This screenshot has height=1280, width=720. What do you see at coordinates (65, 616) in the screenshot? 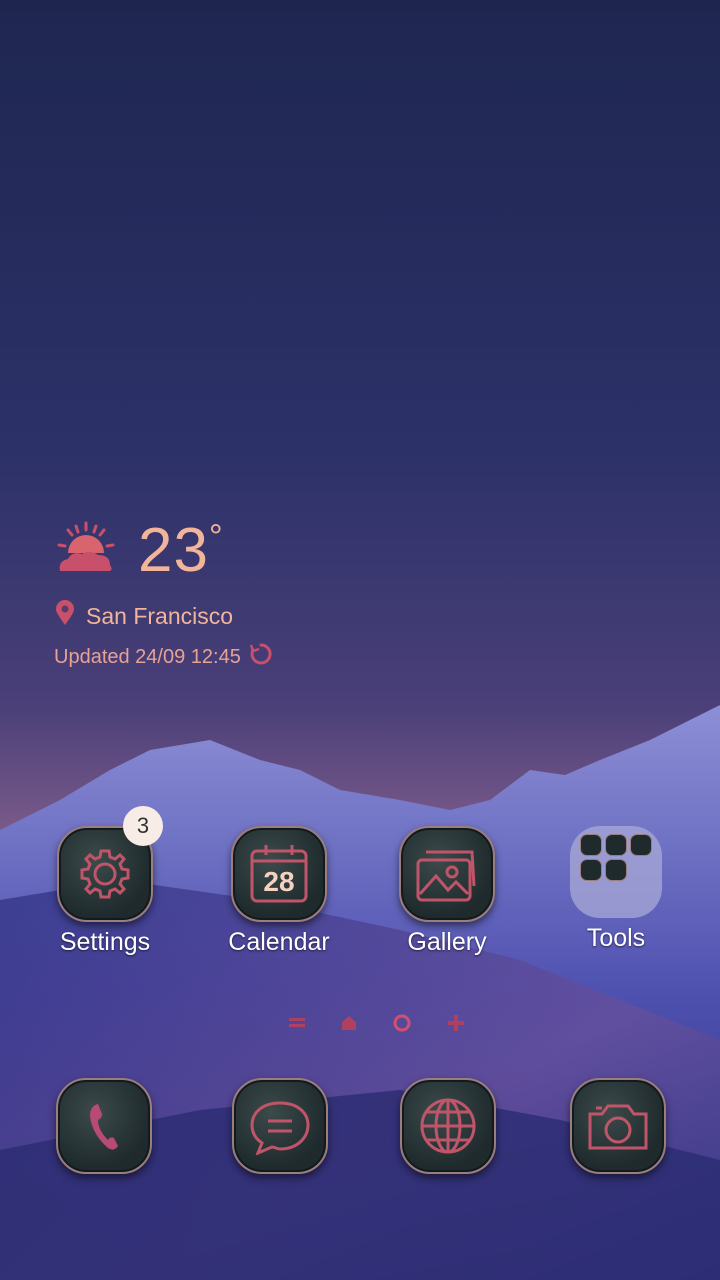
I see `location-pin-icon` at bounding box center [65, 616].